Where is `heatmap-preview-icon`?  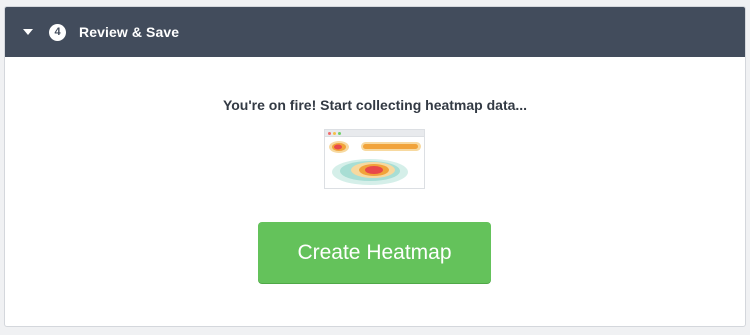
heatmap-preview-icon is located at coordinates (374, 159).